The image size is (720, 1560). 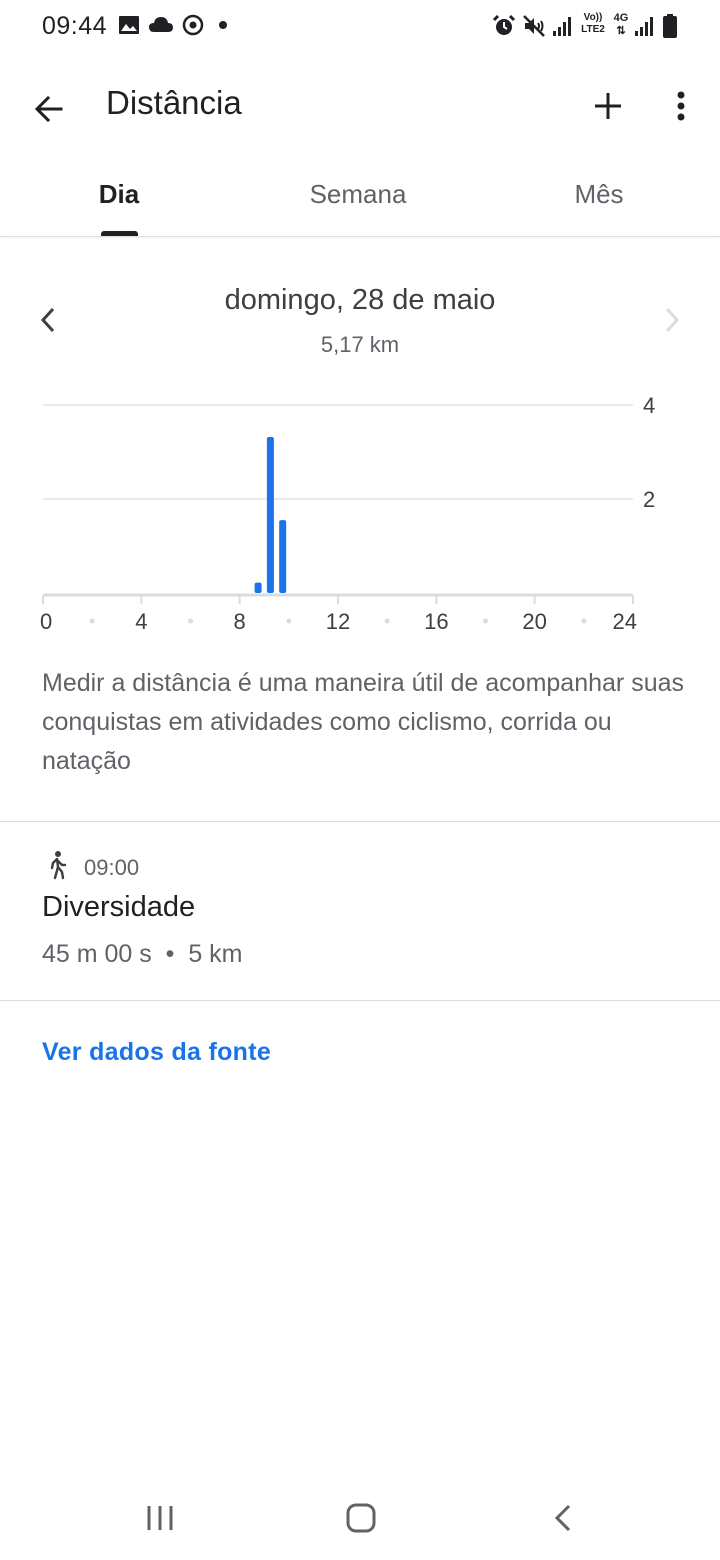 I want to click on back-button, so click(x=49, y=109).